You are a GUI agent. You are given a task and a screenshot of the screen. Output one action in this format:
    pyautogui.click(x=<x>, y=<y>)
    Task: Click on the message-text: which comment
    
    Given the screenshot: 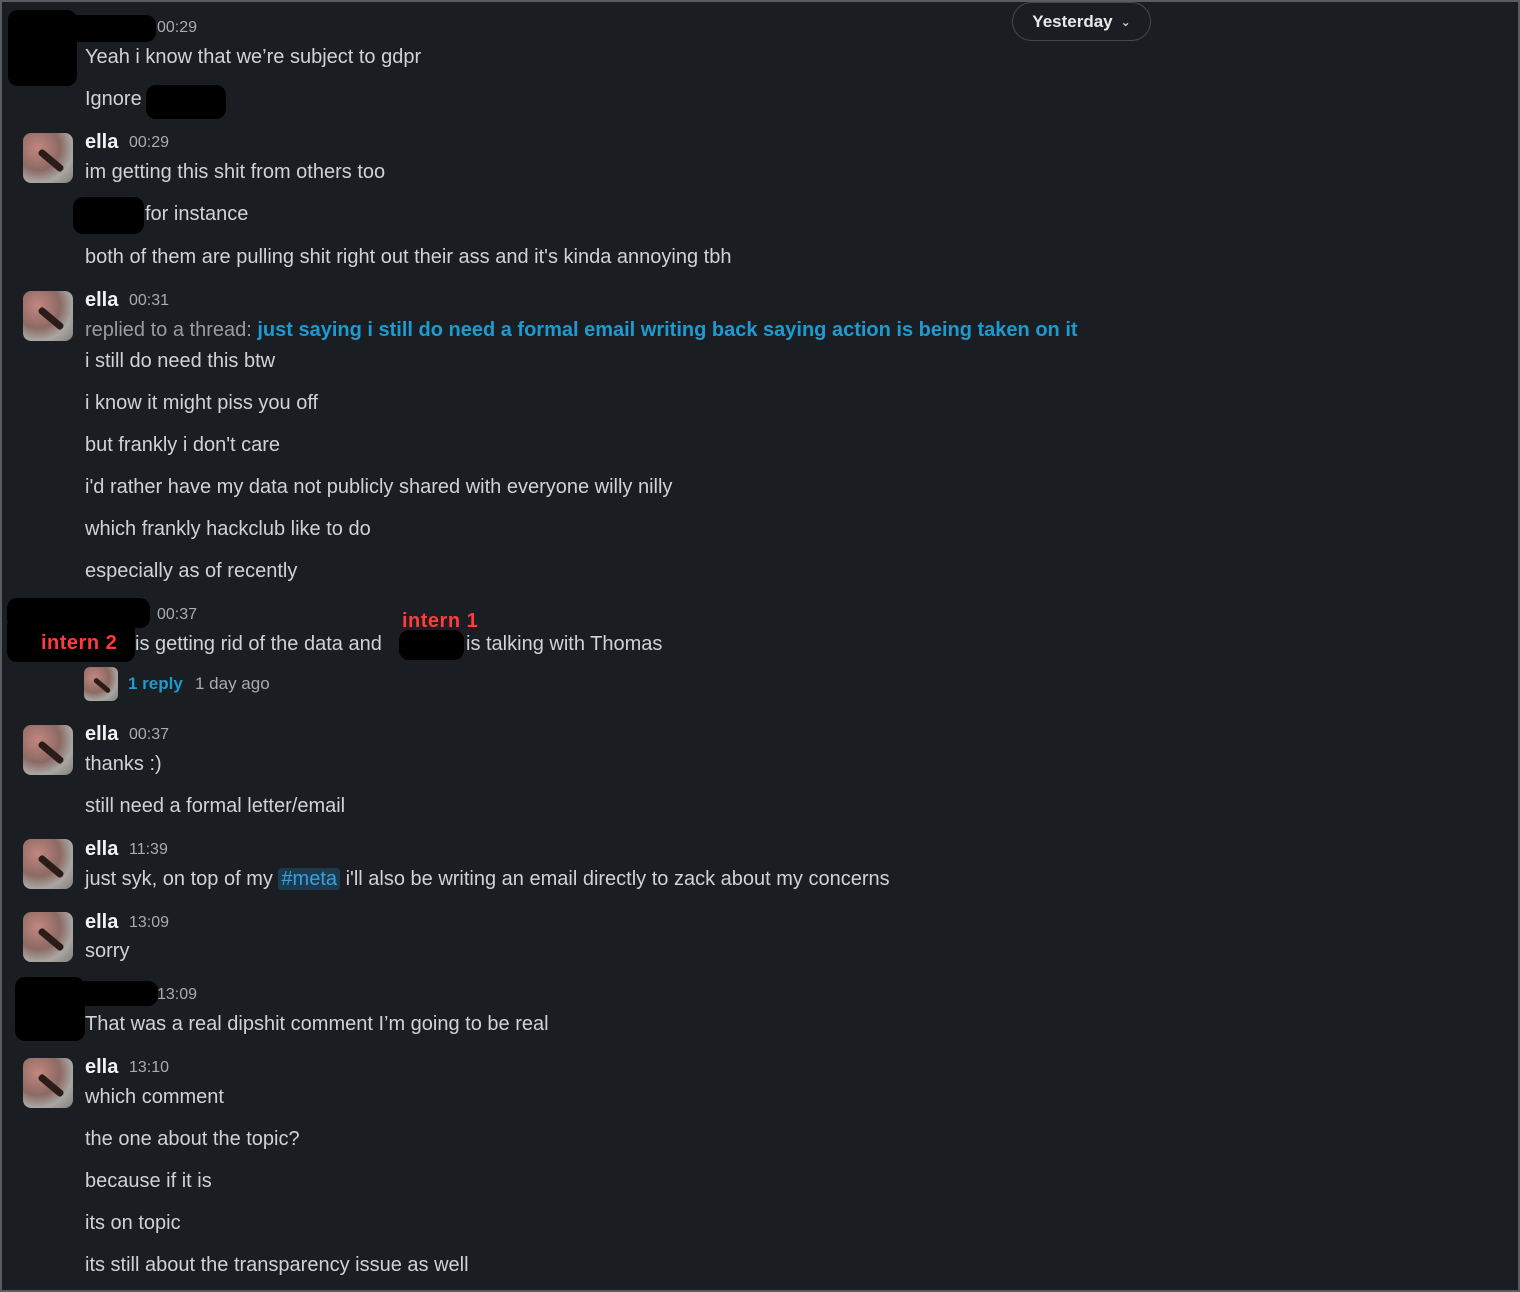 What is the action you would take?
    pyautogui.click(x=154, y=1097)
    